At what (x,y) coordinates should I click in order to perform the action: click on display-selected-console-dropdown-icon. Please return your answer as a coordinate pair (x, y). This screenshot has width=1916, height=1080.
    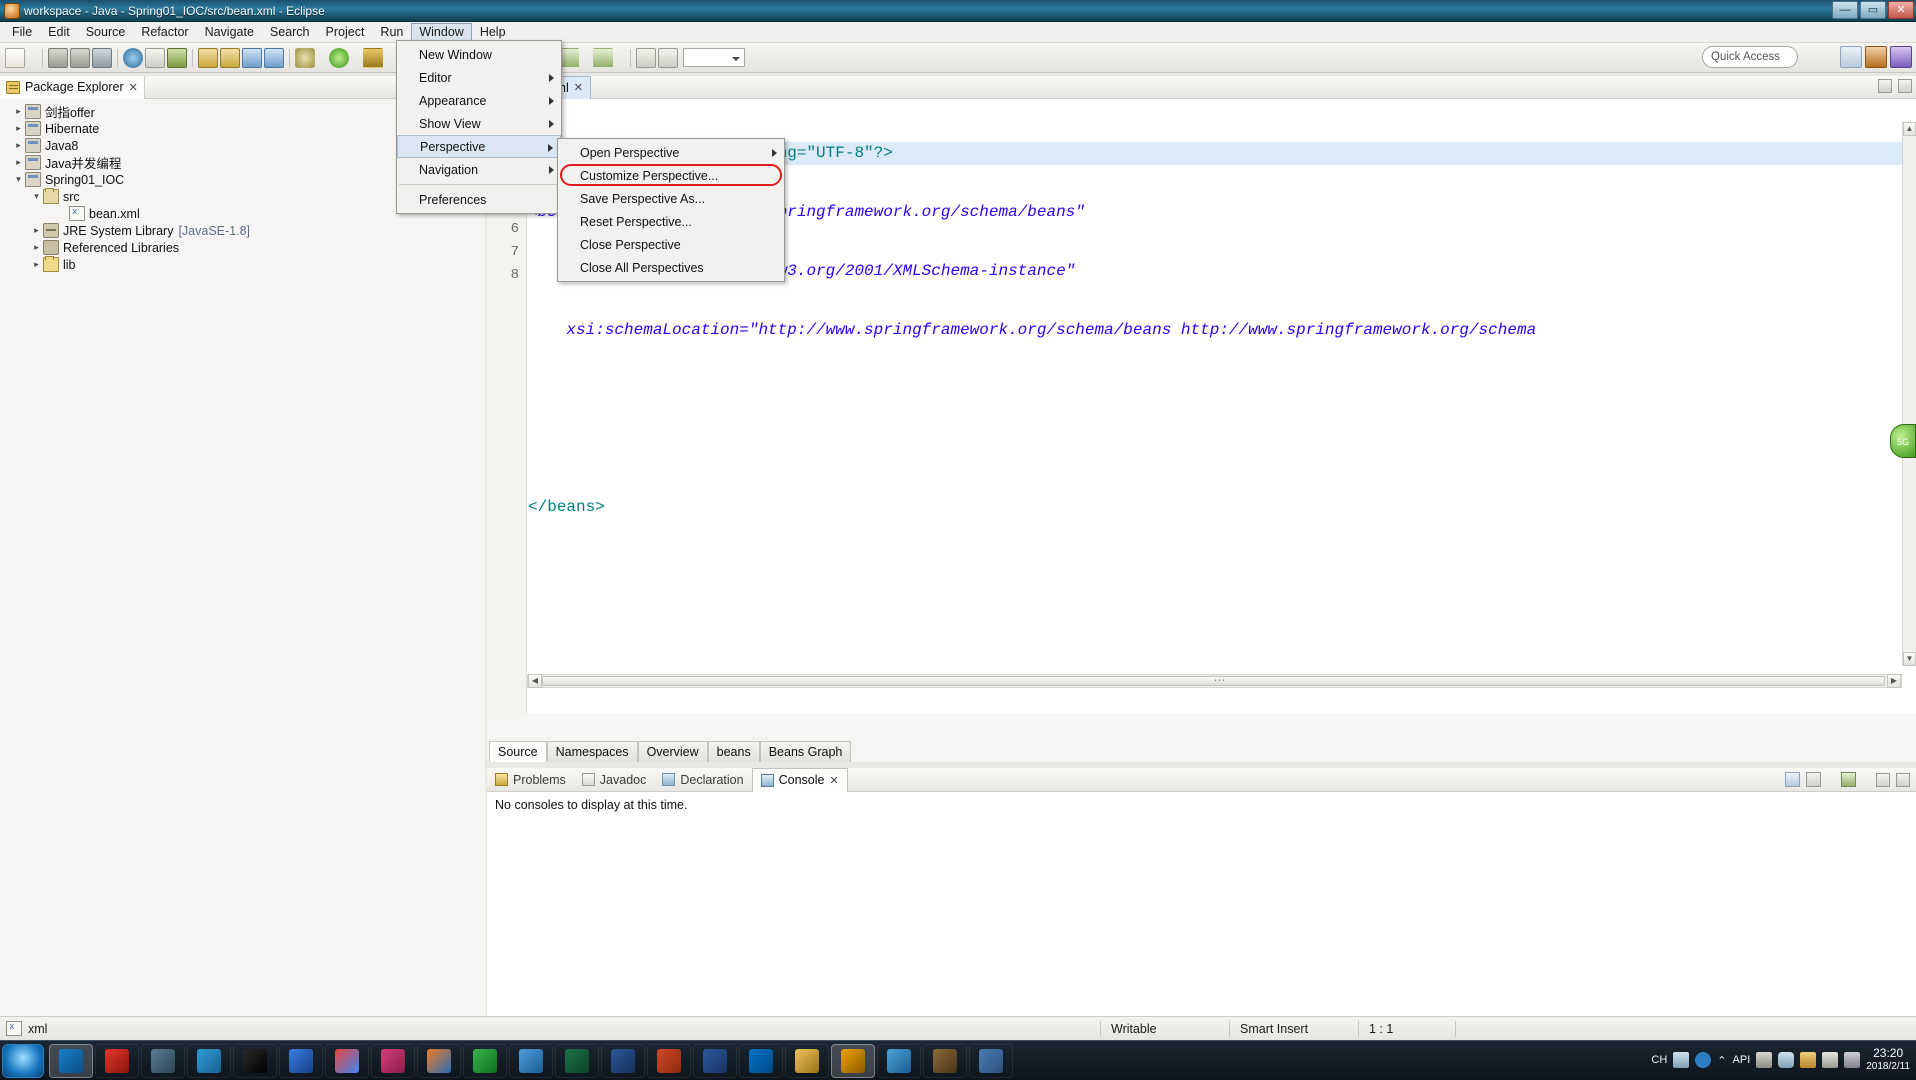
    Looking at the image, I should click on (1831, 779).